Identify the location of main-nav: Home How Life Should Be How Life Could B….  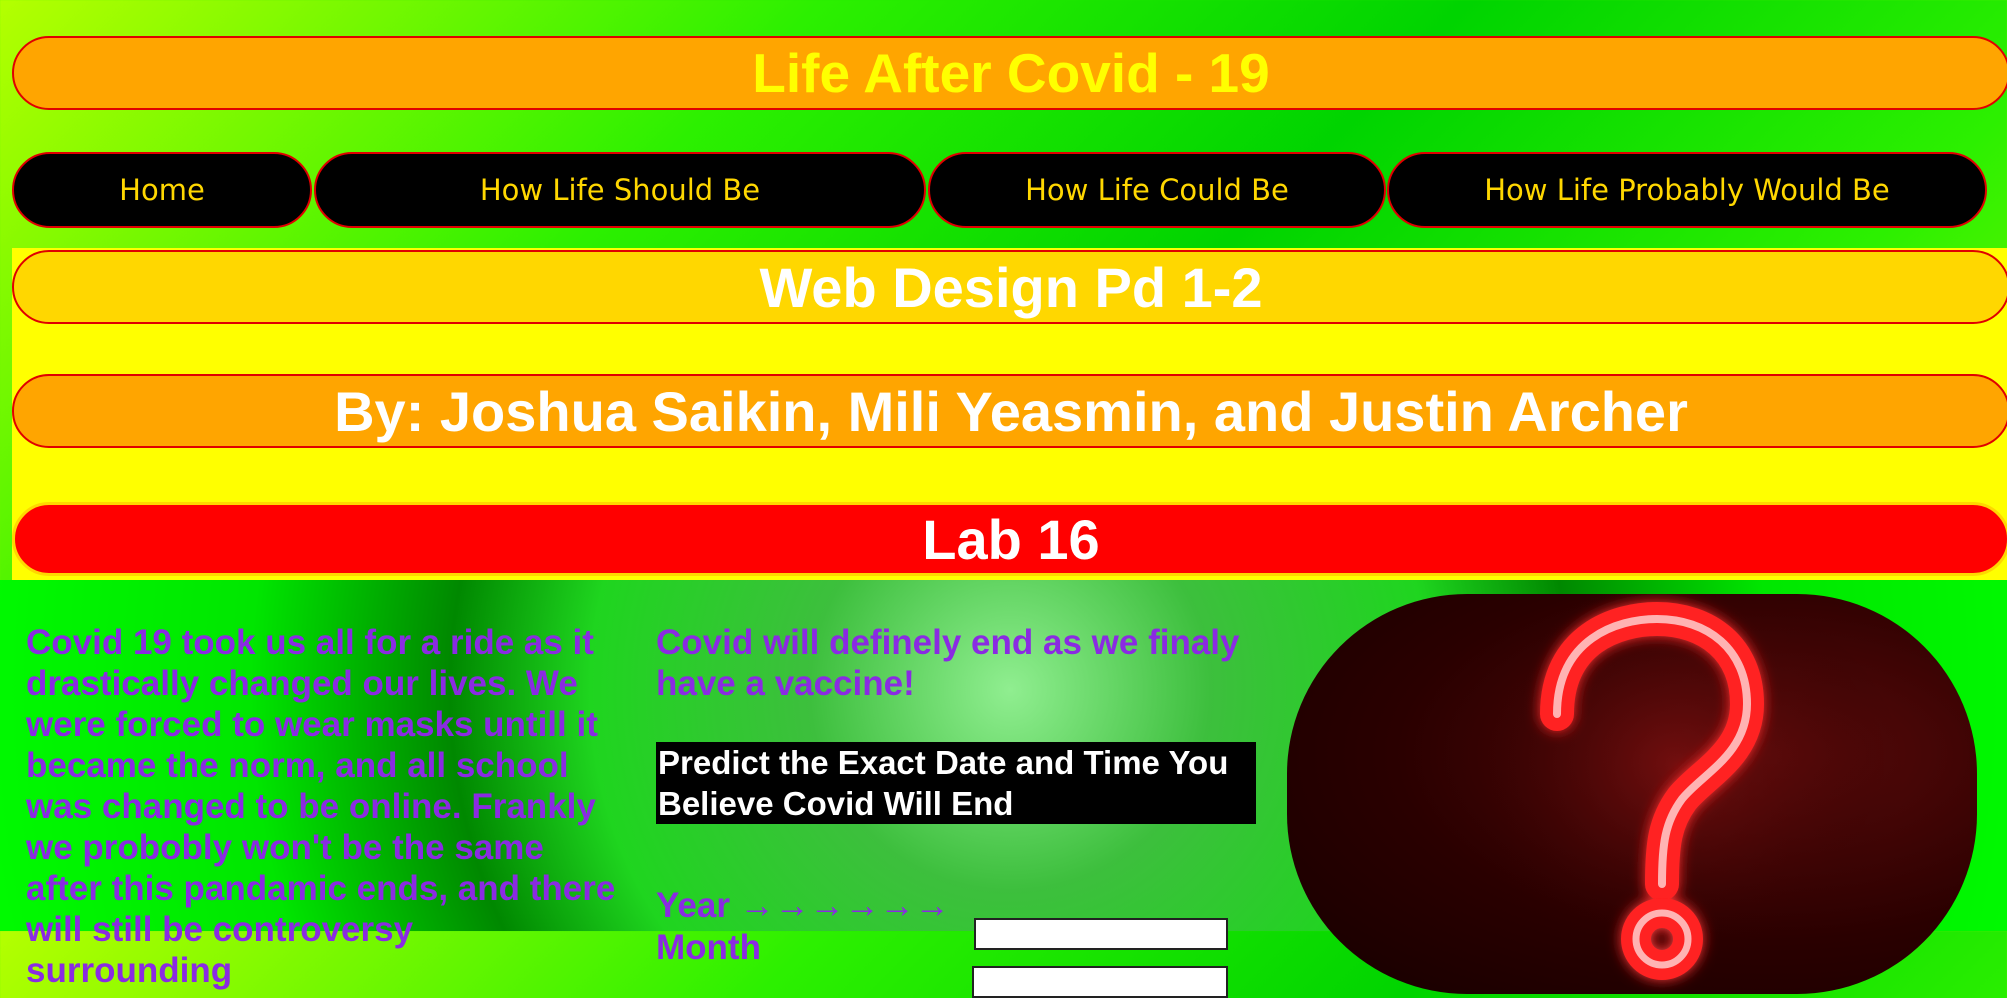
(999, 190).